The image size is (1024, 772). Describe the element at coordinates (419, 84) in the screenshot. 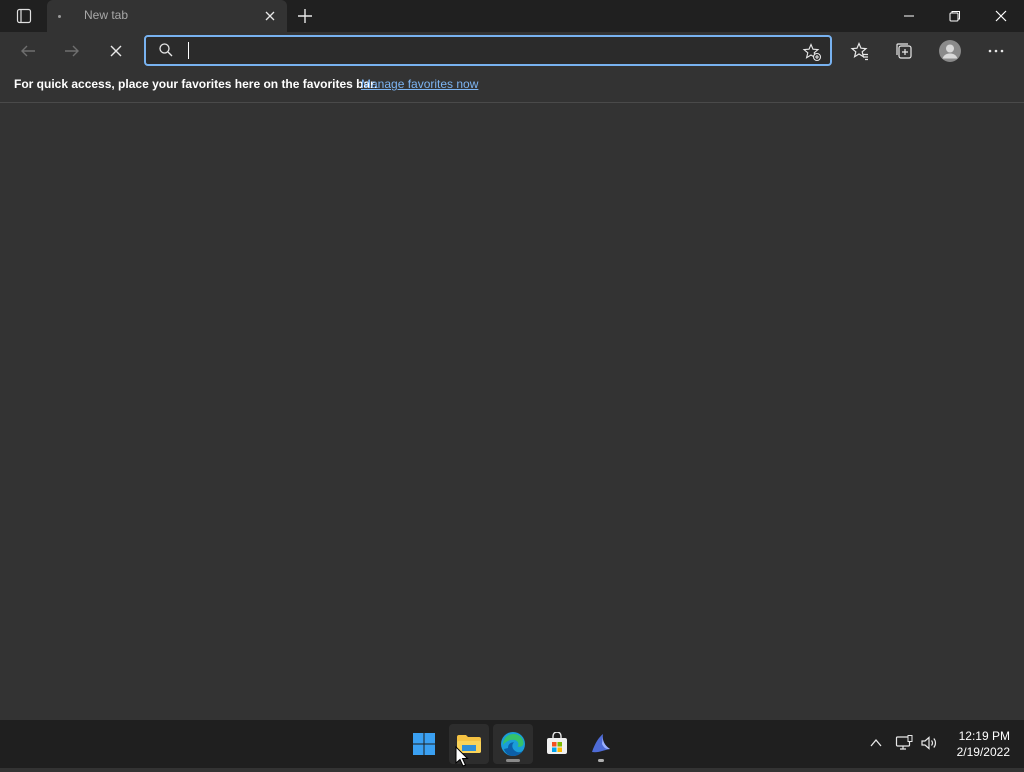

I see `manage-favorites-link: Manage favorites now` at that location.